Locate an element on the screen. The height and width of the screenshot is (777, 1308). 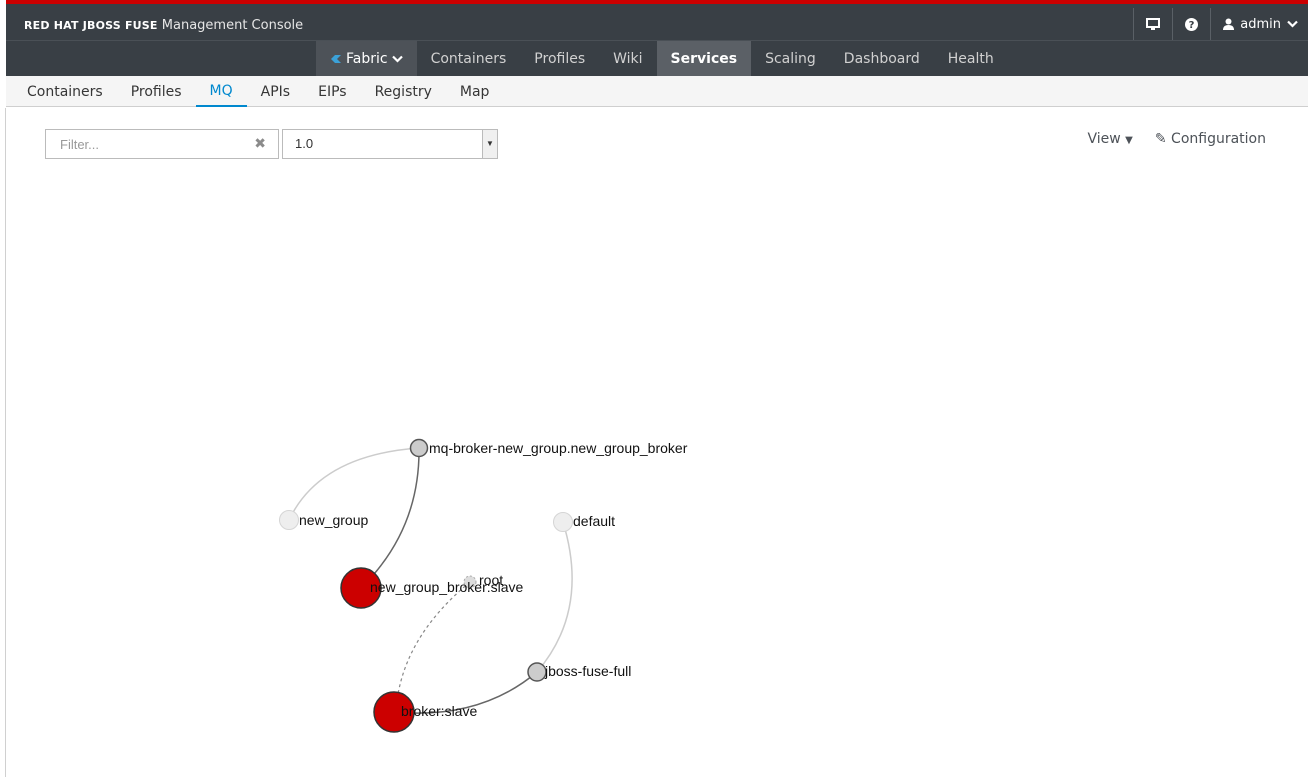
graph-node-new-group: new_group is located at coordinates (324, 520).